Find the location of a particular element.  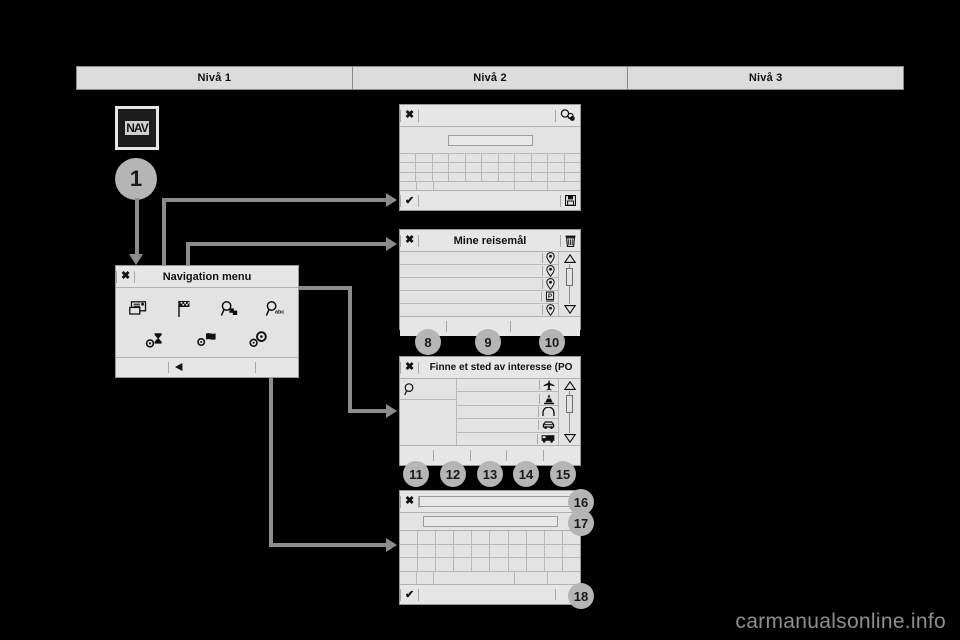

scrollbar-track is located at coordinates (569, 412).